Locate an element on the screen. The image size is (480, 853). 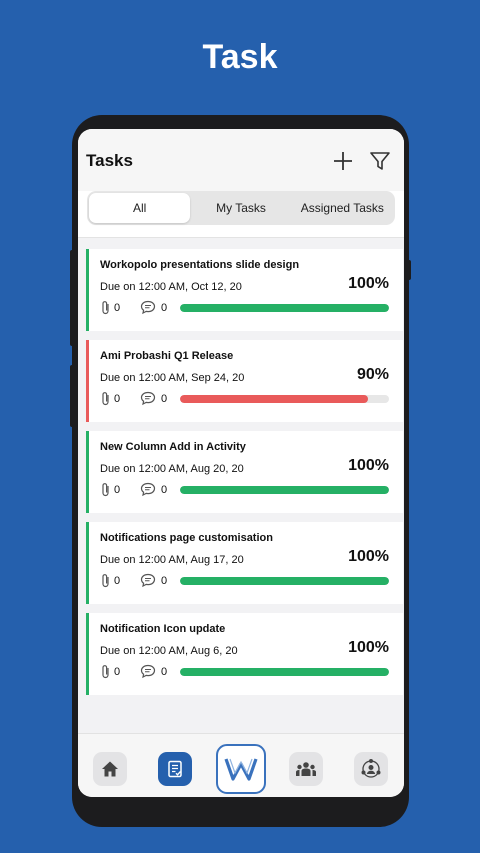
nav-home is located at coordinates (110, 769).